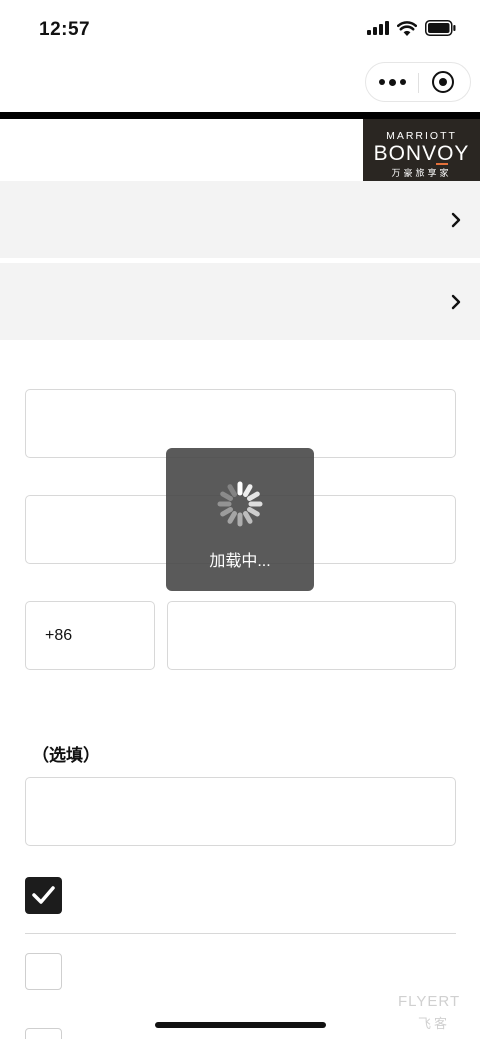  I want to click on capsule-divider, so click(418, 83).